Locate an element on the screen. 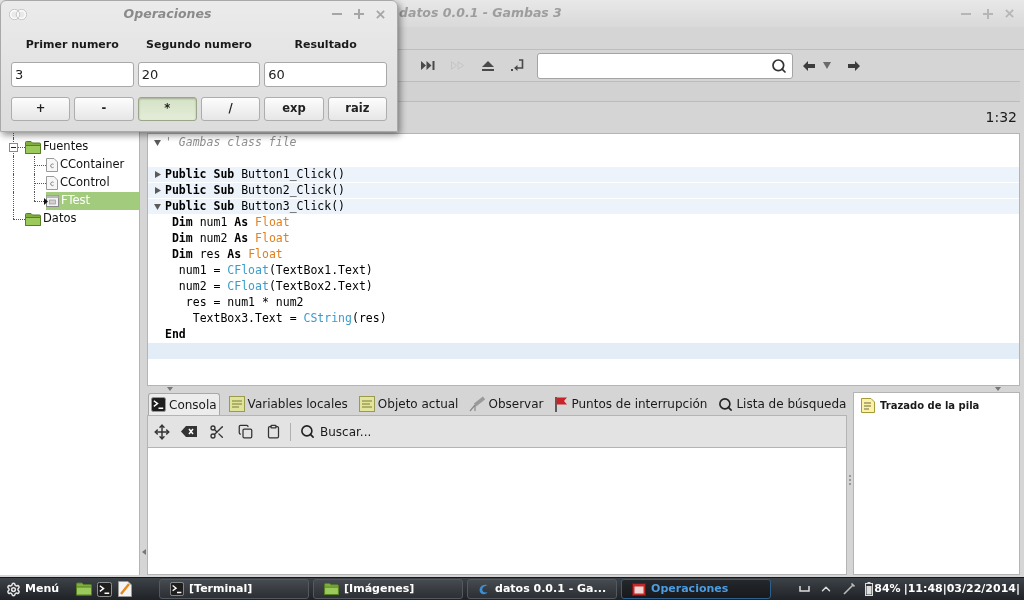 This screenshot has height=600, width=1024. tree-item: Fuentes is located at coordinates (82, 147).